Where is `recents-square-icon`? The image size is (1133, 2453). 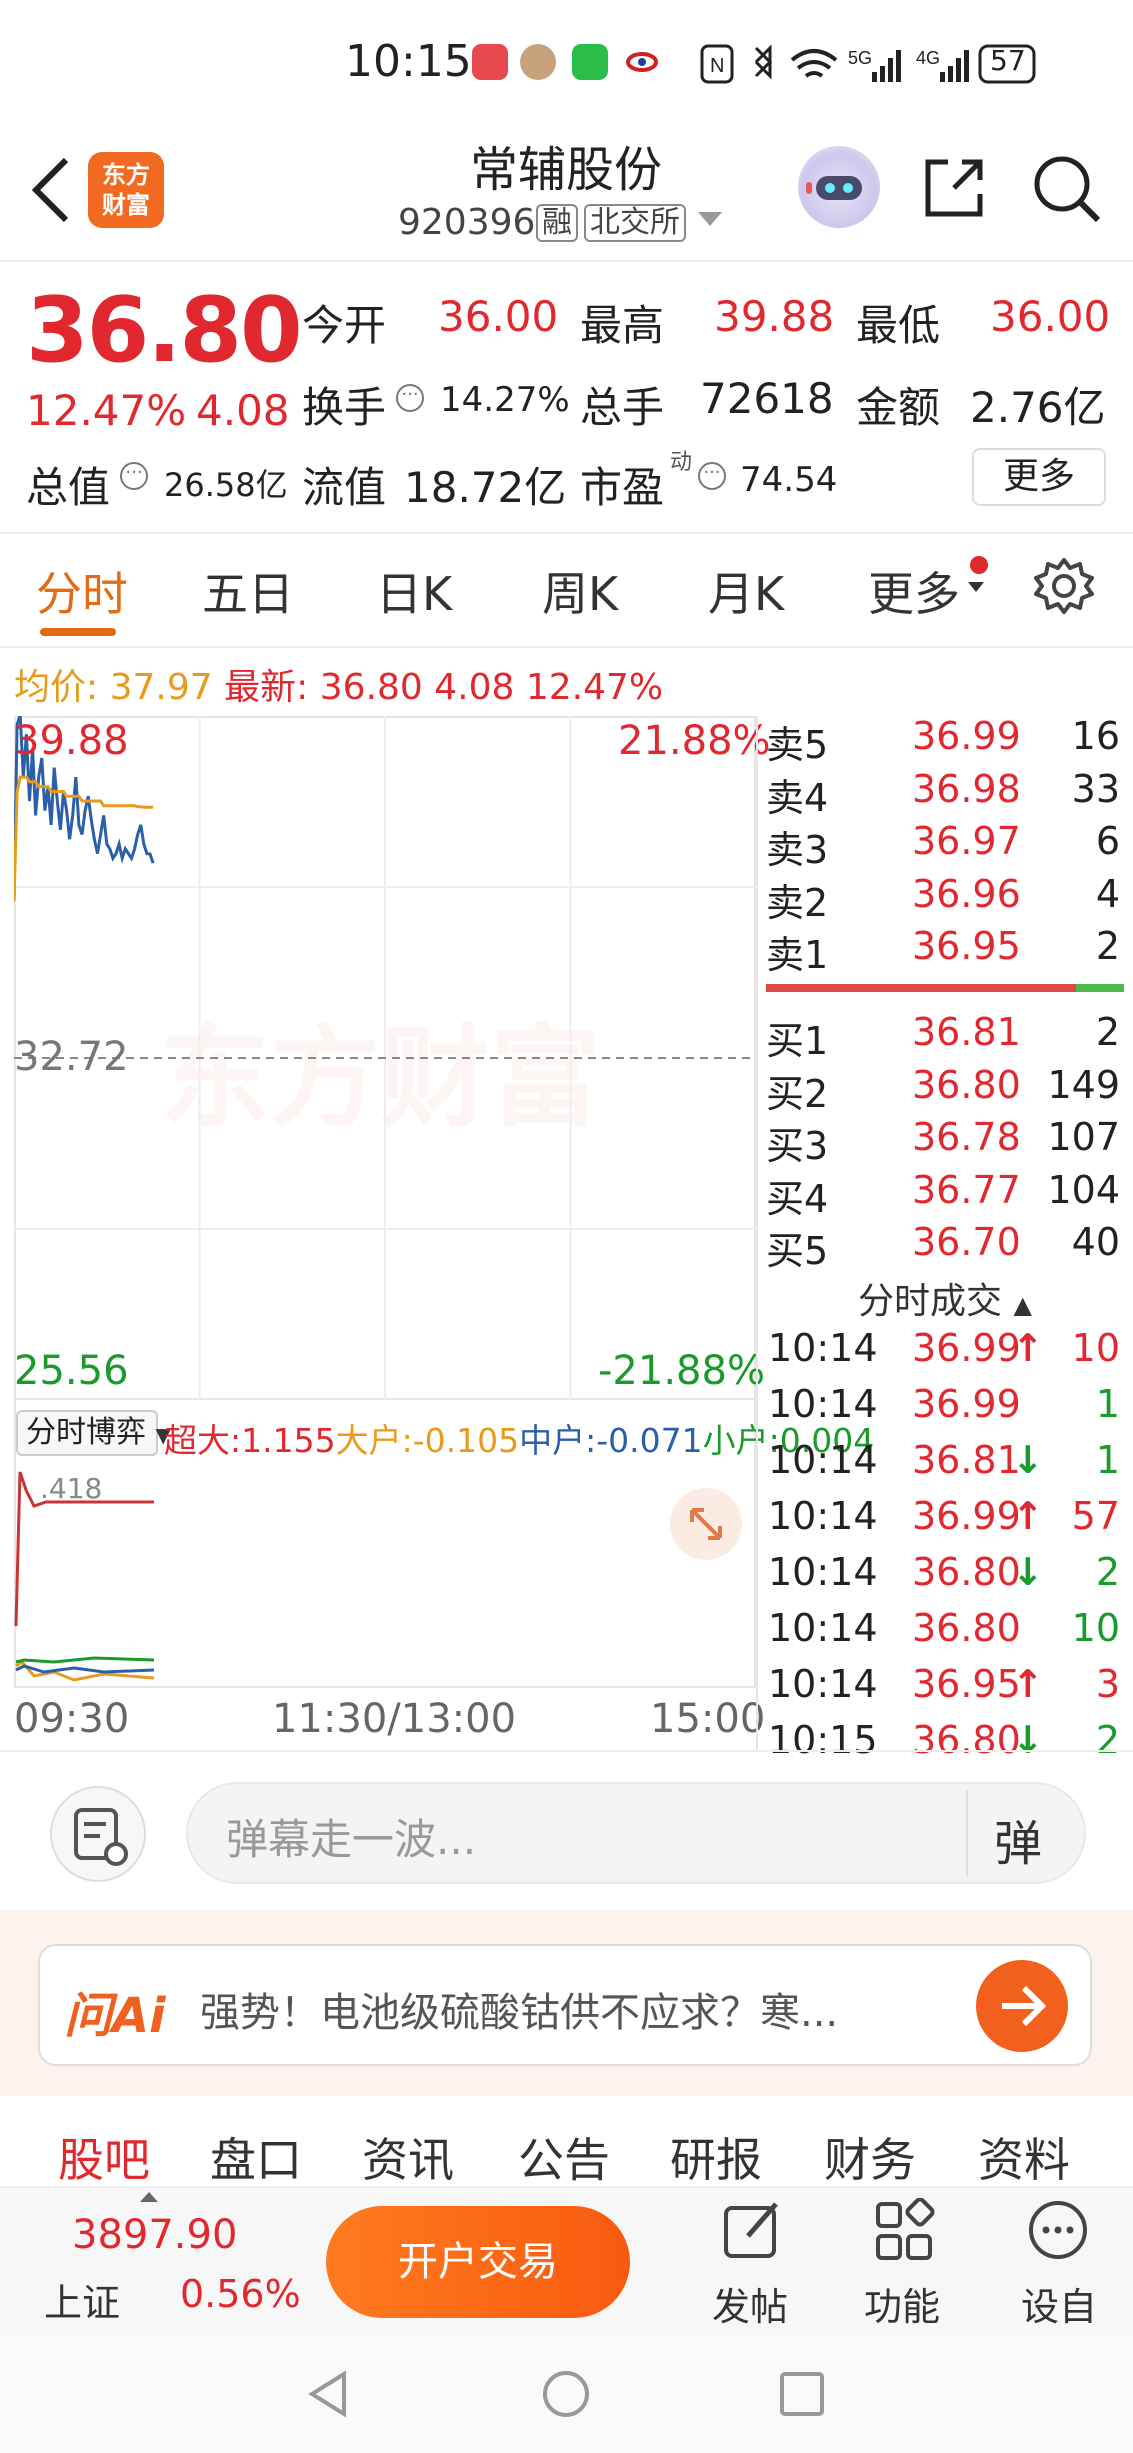
recents-square-icon is located at coordinates (802, 2394).